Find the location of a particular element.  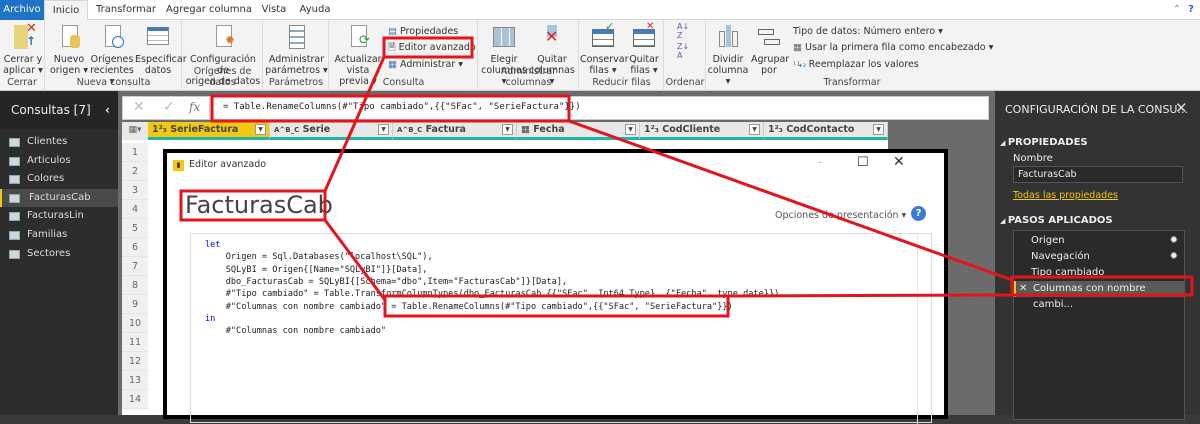

annotation-box-step is located at coordinates (1102, 286).